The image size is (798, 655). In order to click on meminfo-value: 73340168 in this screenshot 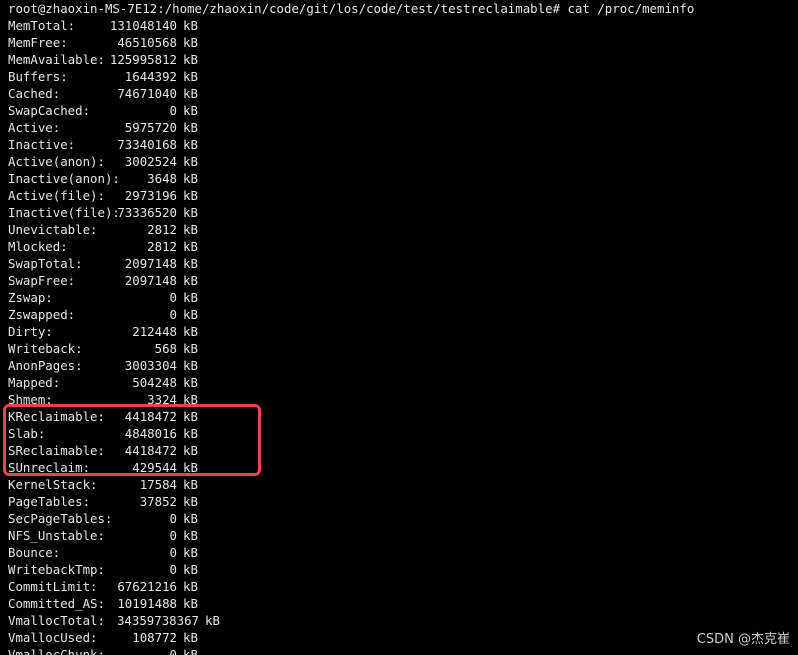, I will do `click(147, 144)`.